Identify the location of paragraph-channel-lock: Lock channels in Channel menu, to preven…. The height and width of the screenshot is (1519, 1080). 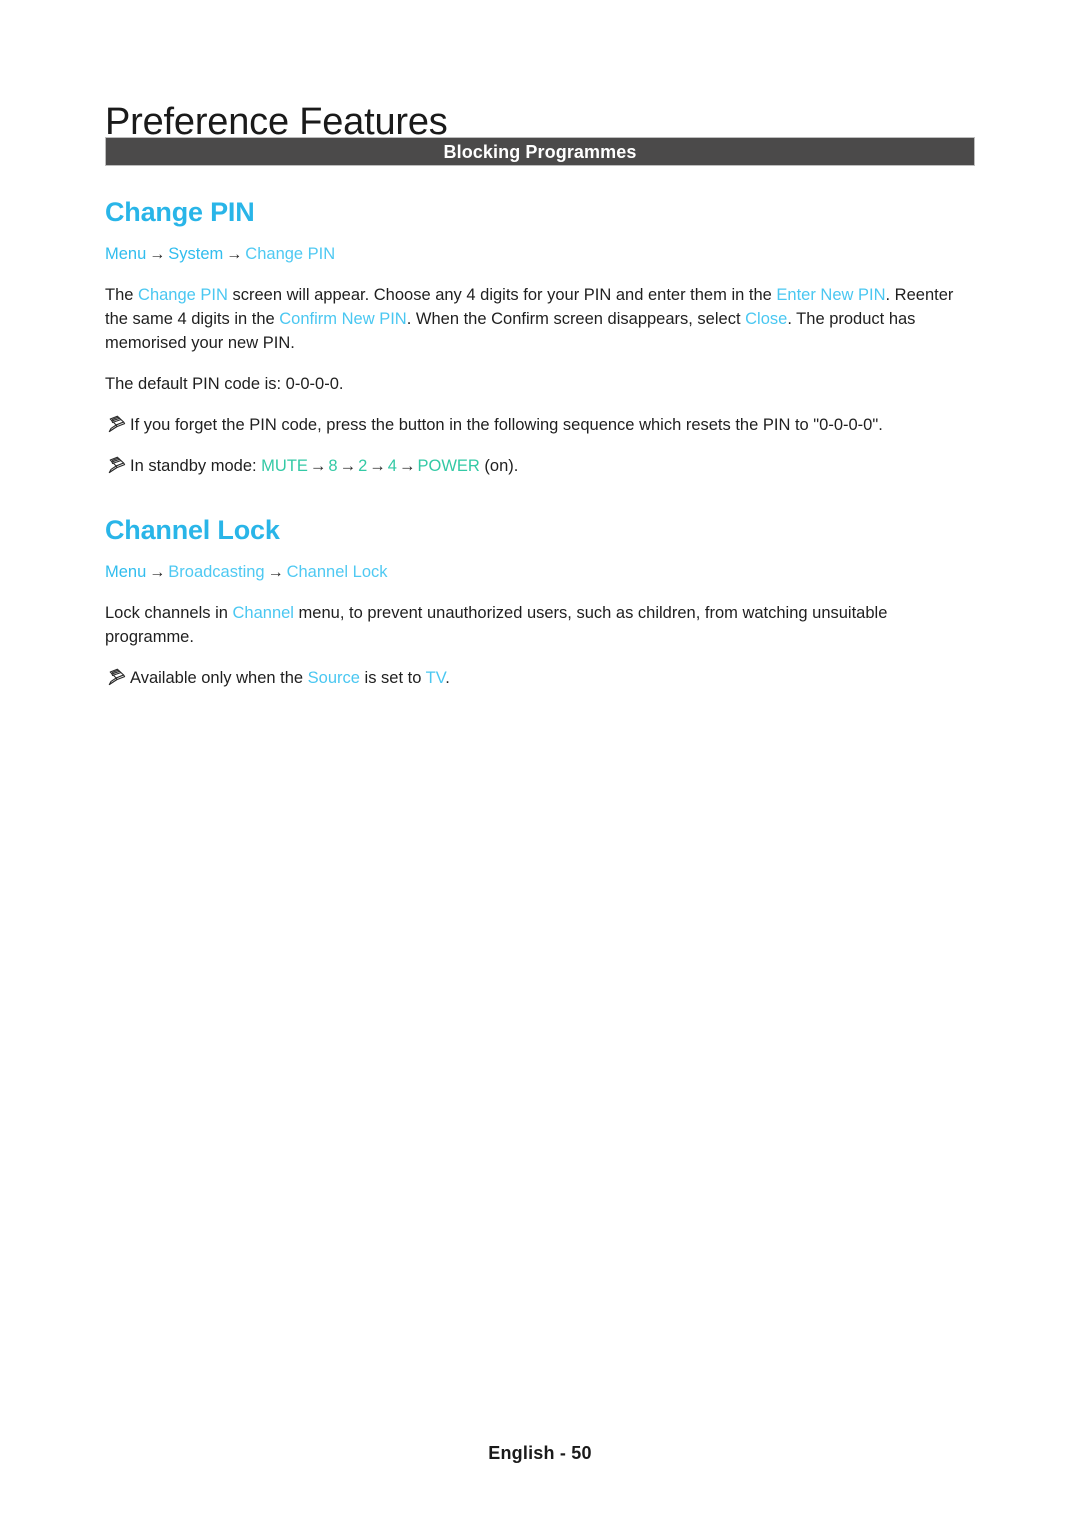
(541, 625).